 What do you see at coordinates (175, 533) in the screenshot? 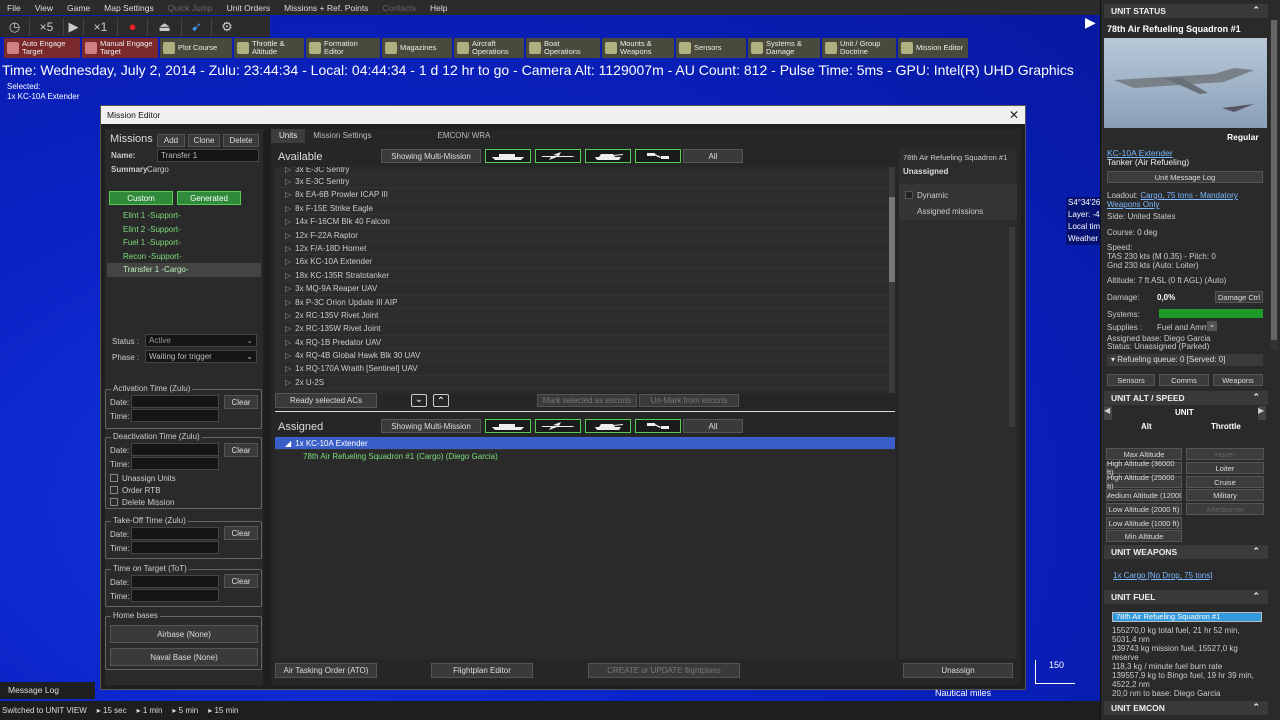
I see `takeoff-date-input` at bounding box center [175, 533].